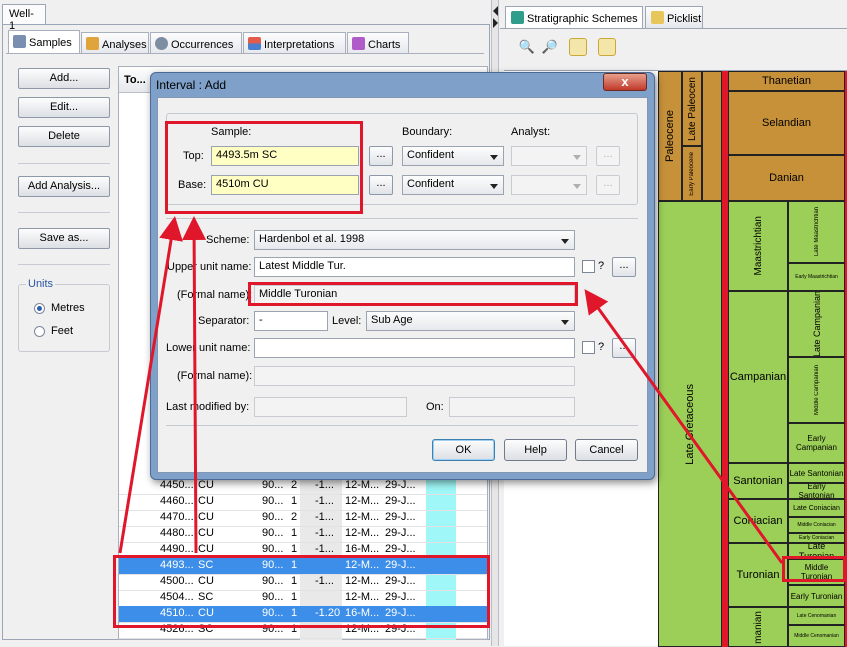 The height and width of the screenshot is (647, 847). I want to click on arrow-rows-to-top, so click(150, 385).